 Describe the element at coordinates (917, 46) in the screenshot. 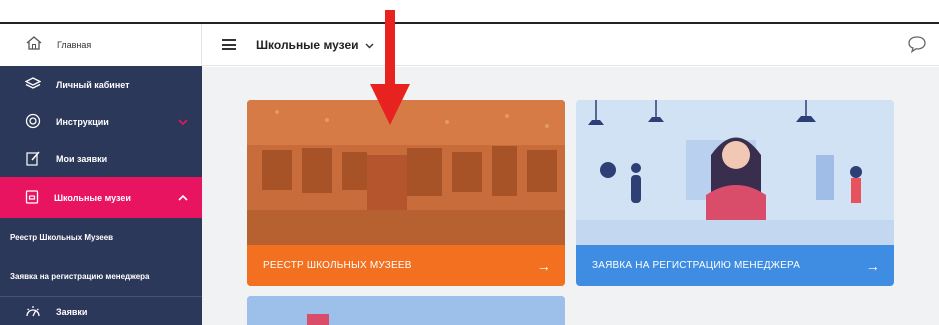

I see `chat-bubble-icon` at that location.